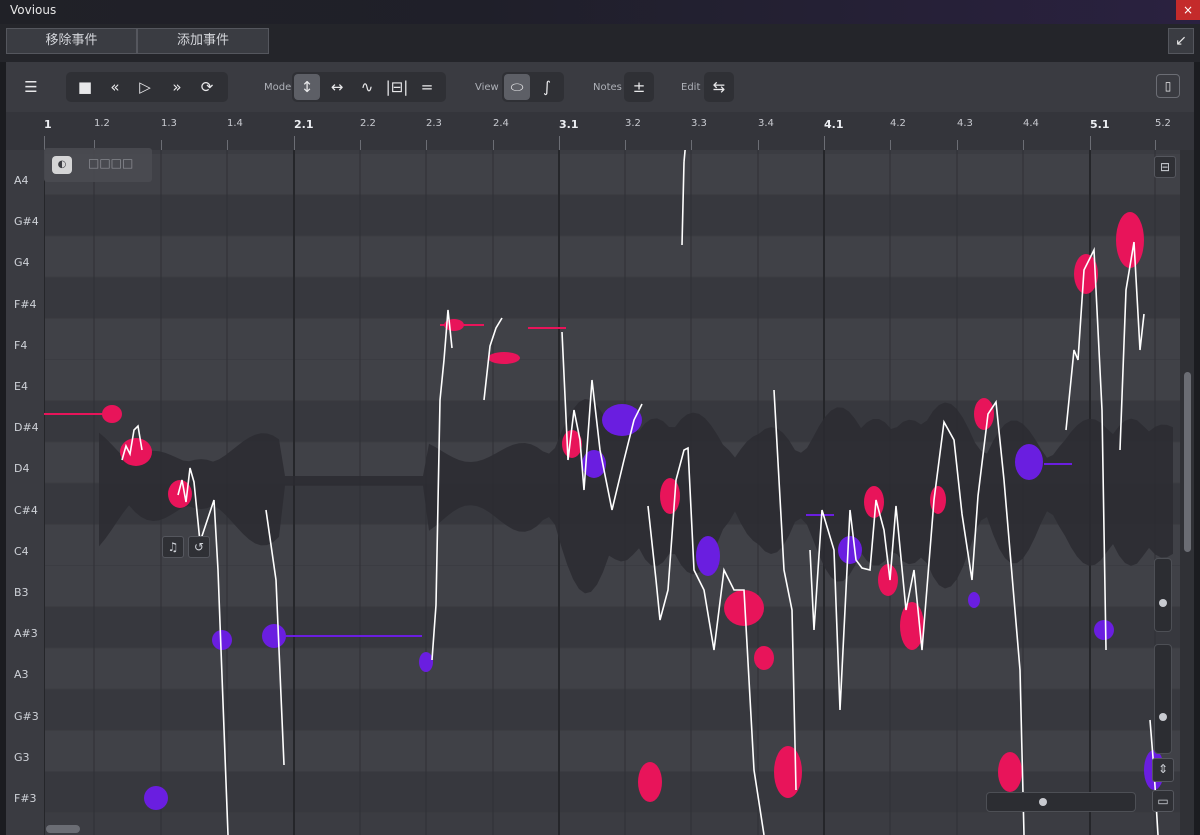 Image resolution: width=1200 pixels, height=835 pixels. Describe the element at coordinates (1163, 717) in the screenshot. I see `vertical-scroll-knob` at that location.